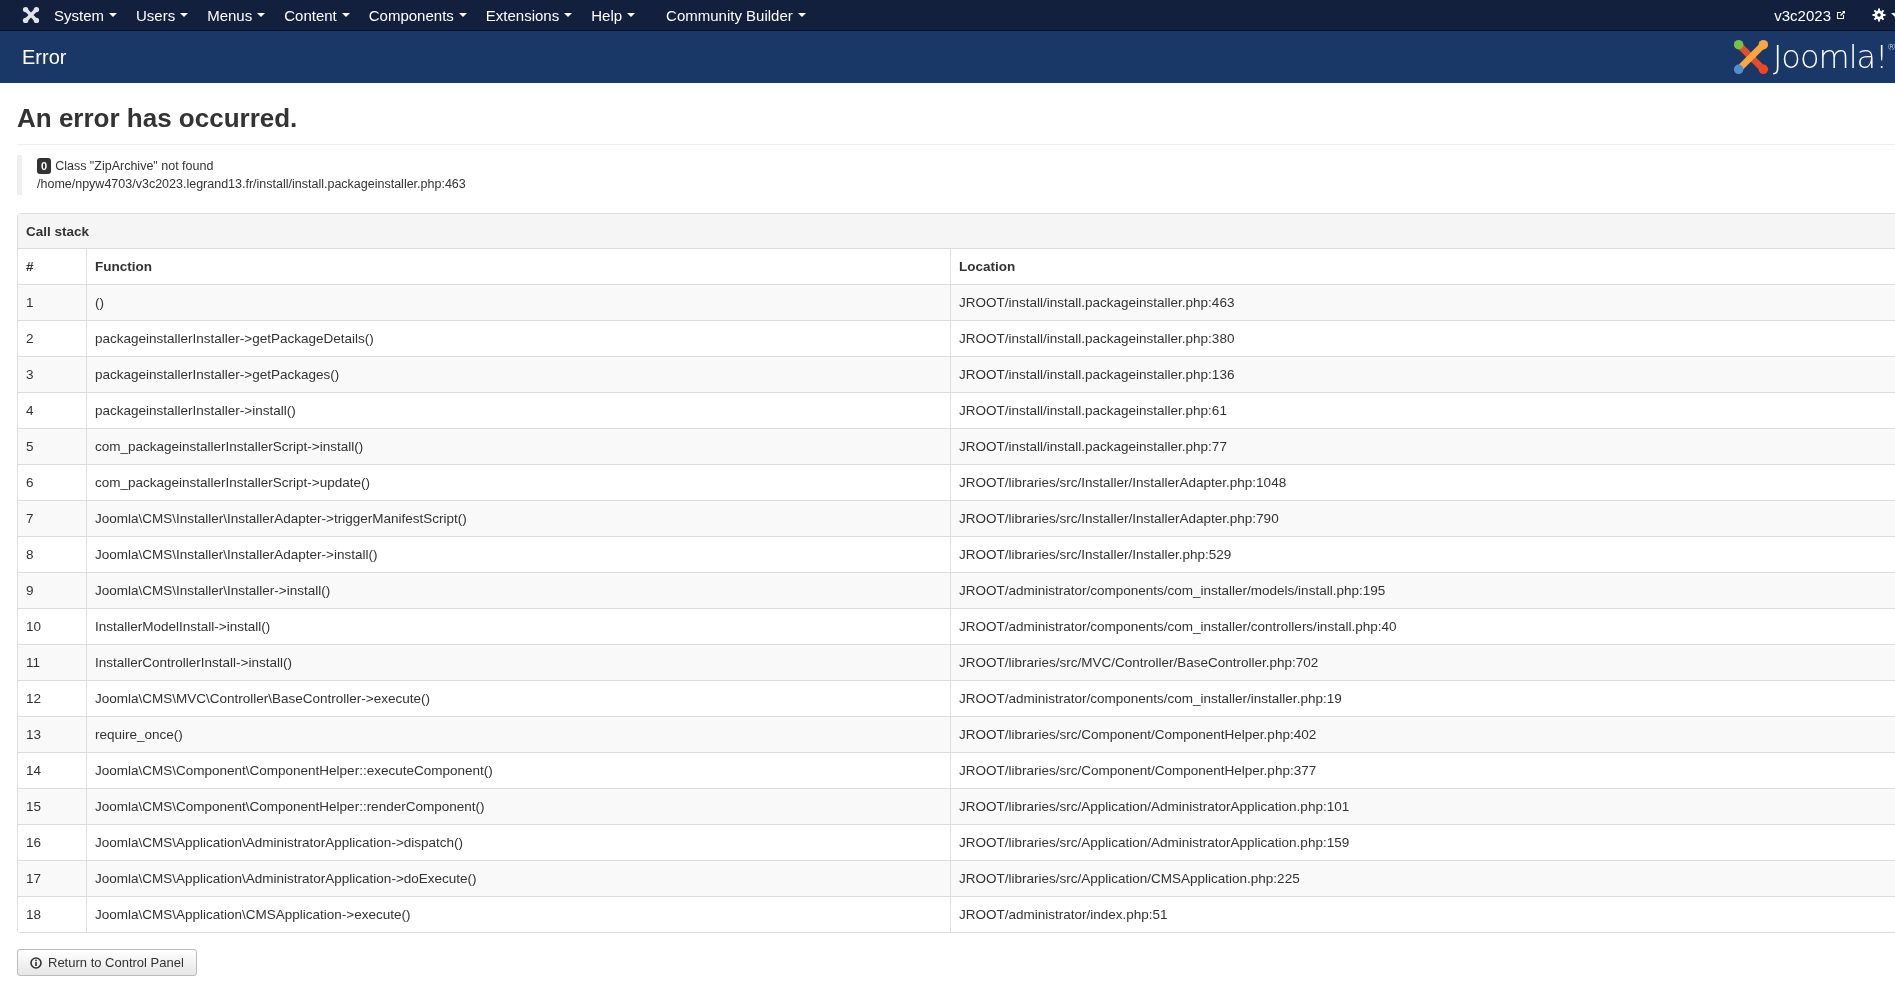 The height and width of the screenshot is (1004, 1895). Describe the element at coordinates (85, 15) in the screenshot. I see `nav-menu: System` at that location.